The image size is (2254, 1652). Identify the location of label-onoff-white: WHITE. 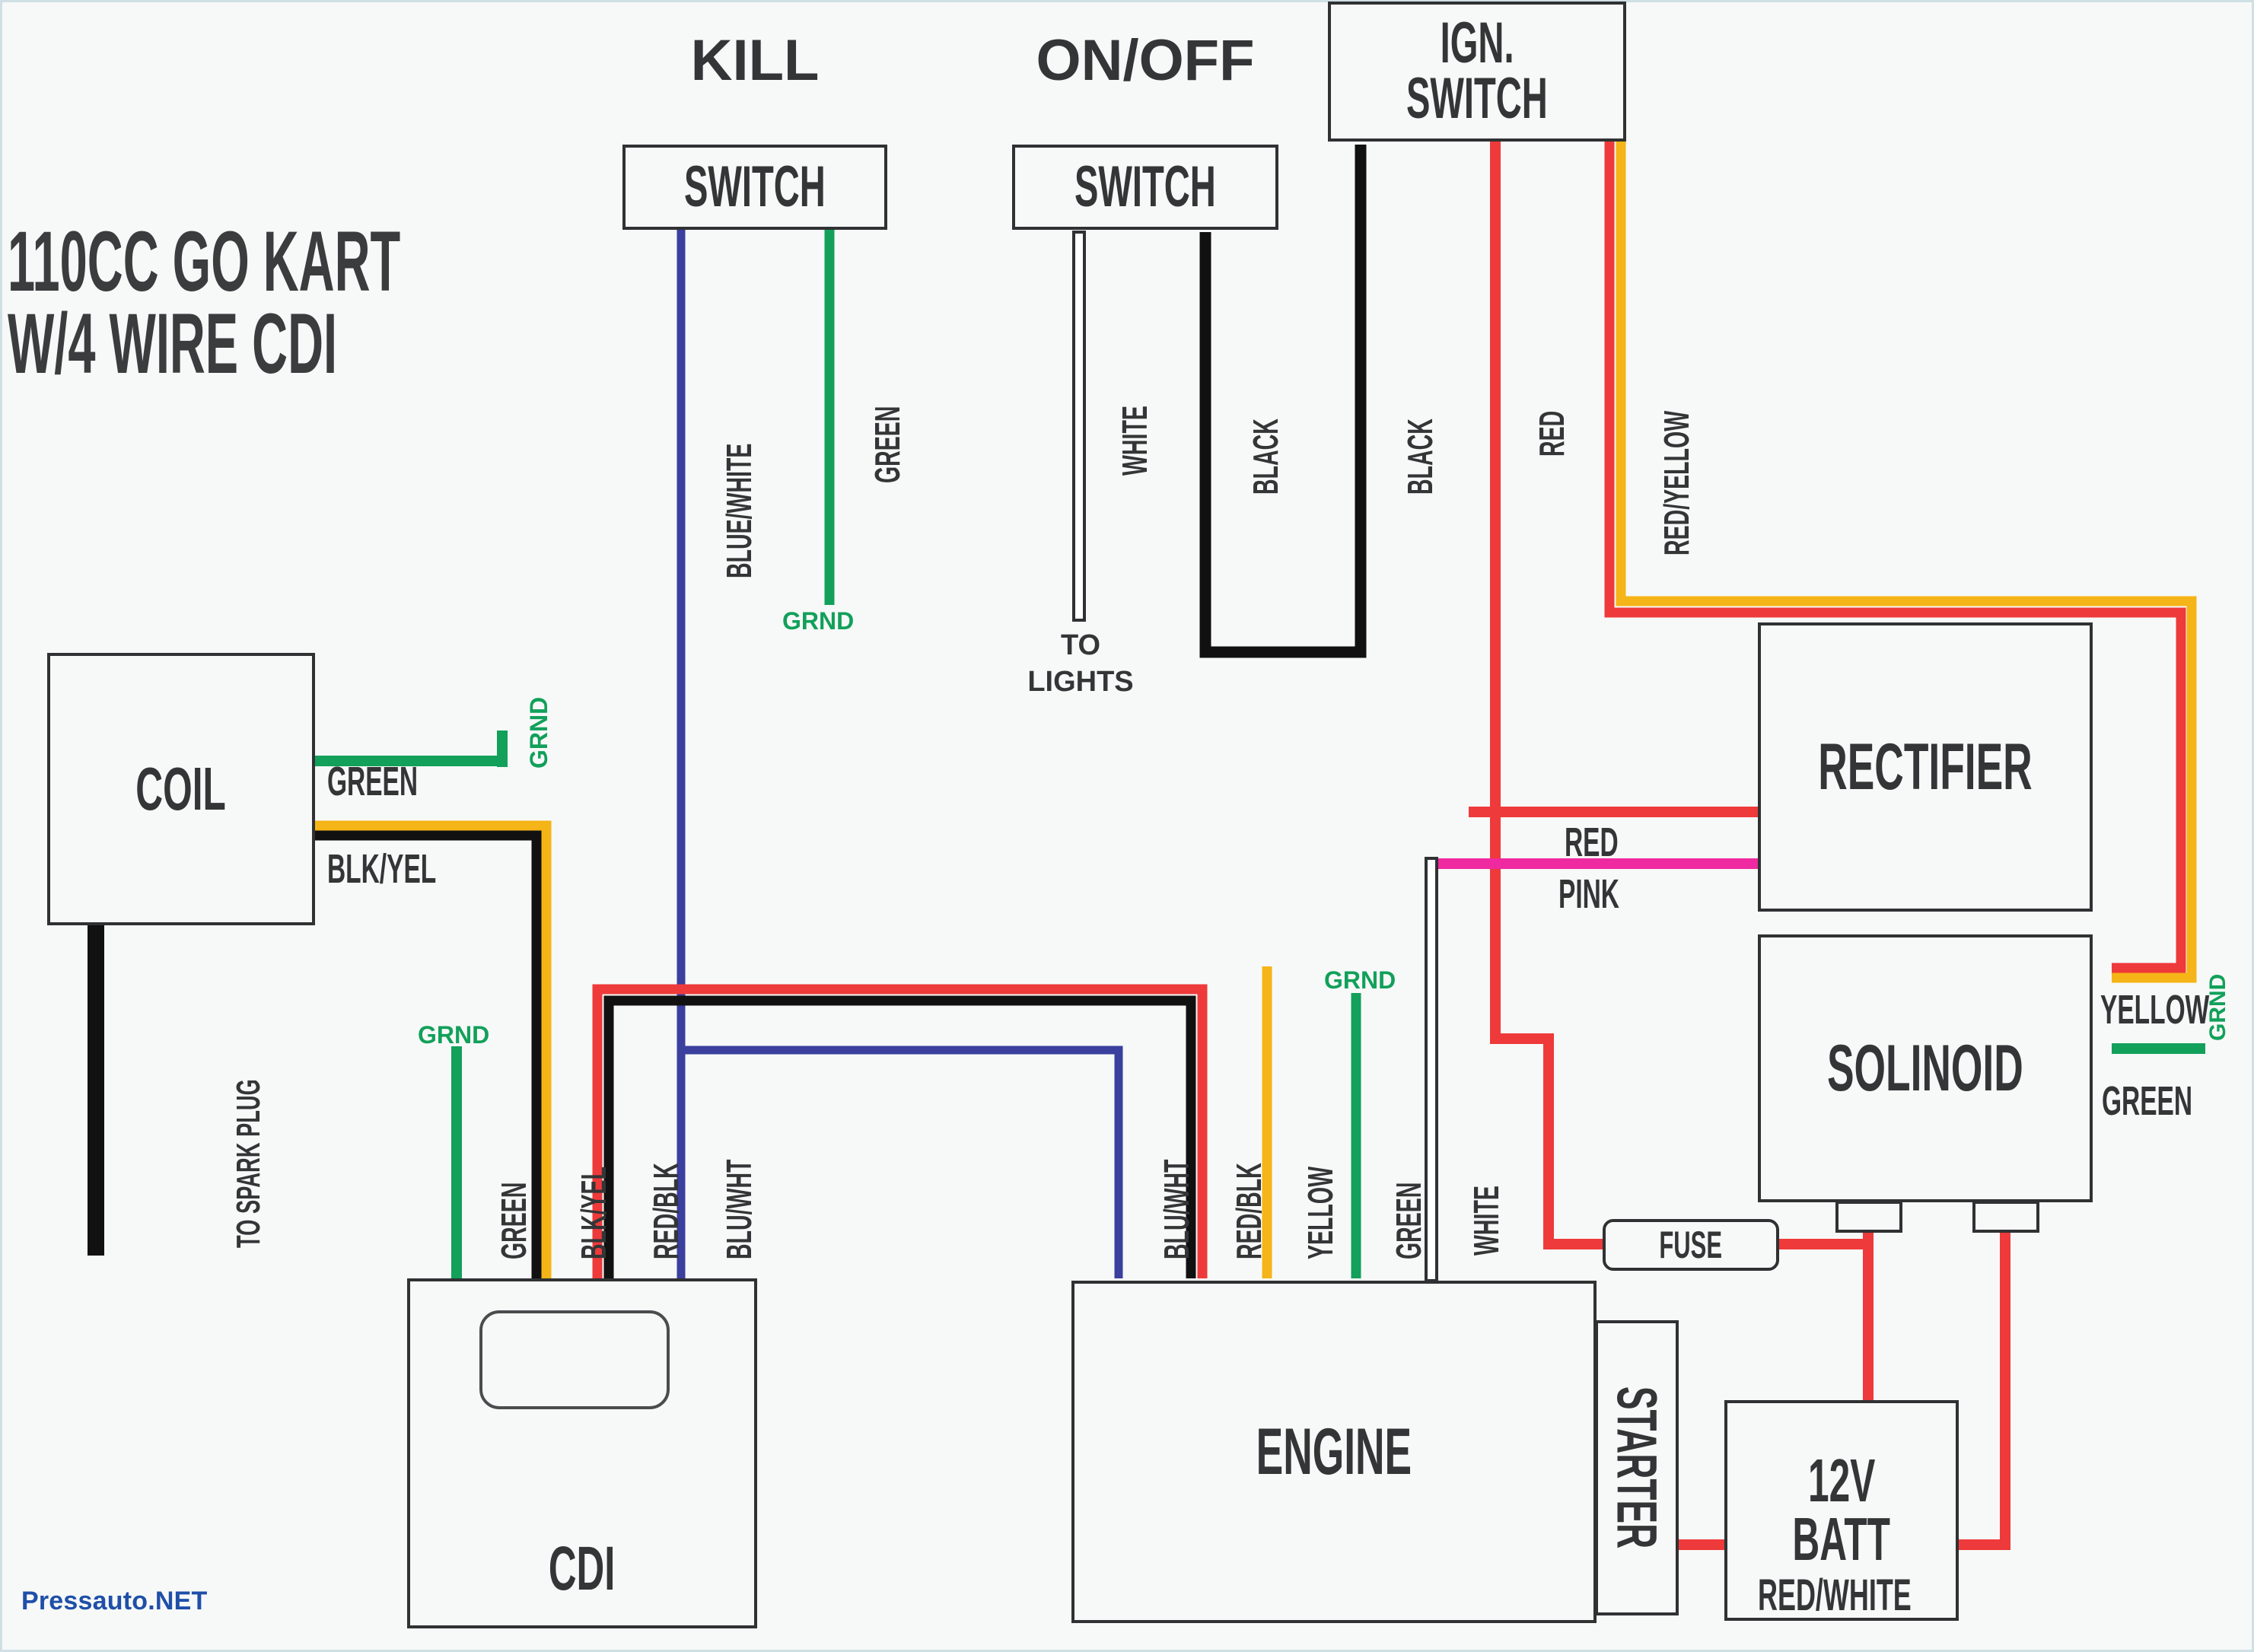
(1134, 441).